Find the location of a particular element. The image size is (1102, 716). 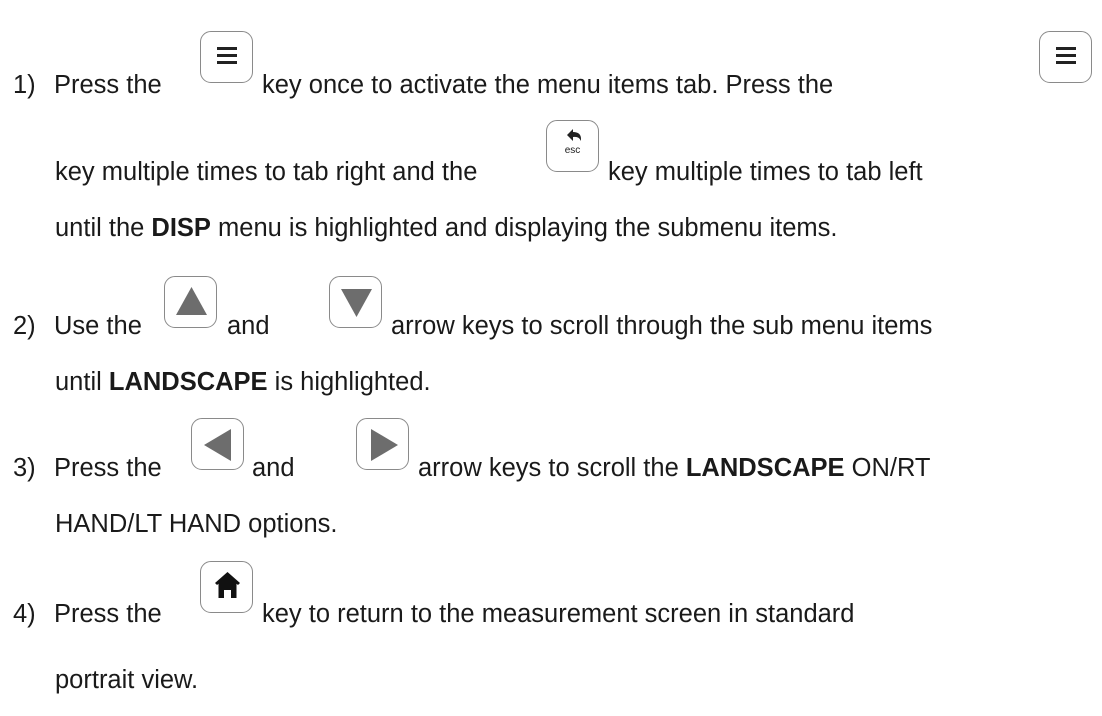

step-4-number: 4) is located at coordinates (24, 614).